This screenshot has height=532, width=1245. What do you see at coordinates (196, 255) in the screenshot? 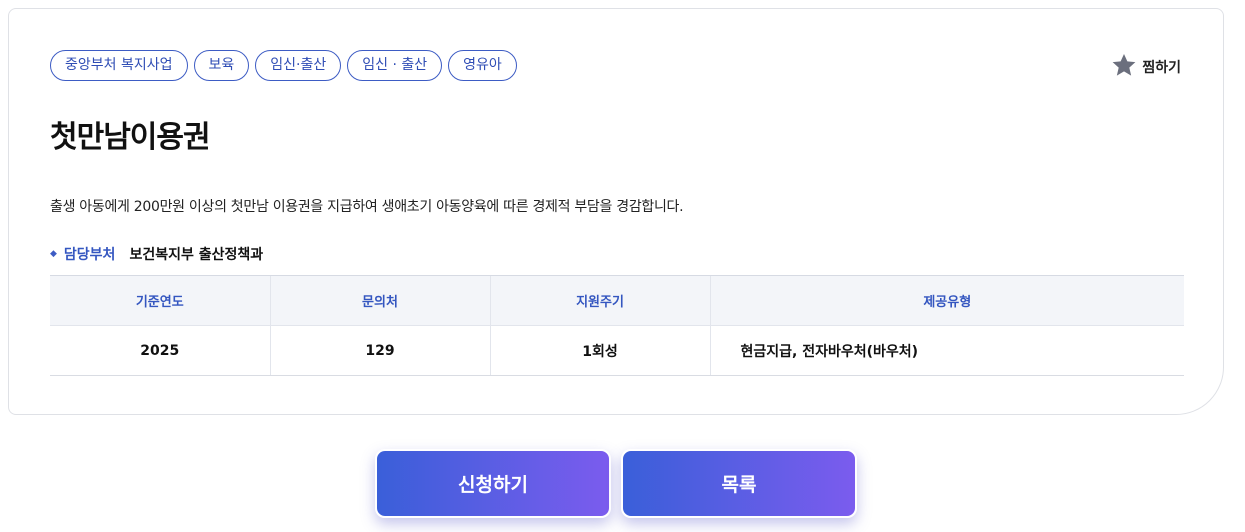
I see `department-value: 보건복지부 출산정책과` at bounding box center [196, 255].